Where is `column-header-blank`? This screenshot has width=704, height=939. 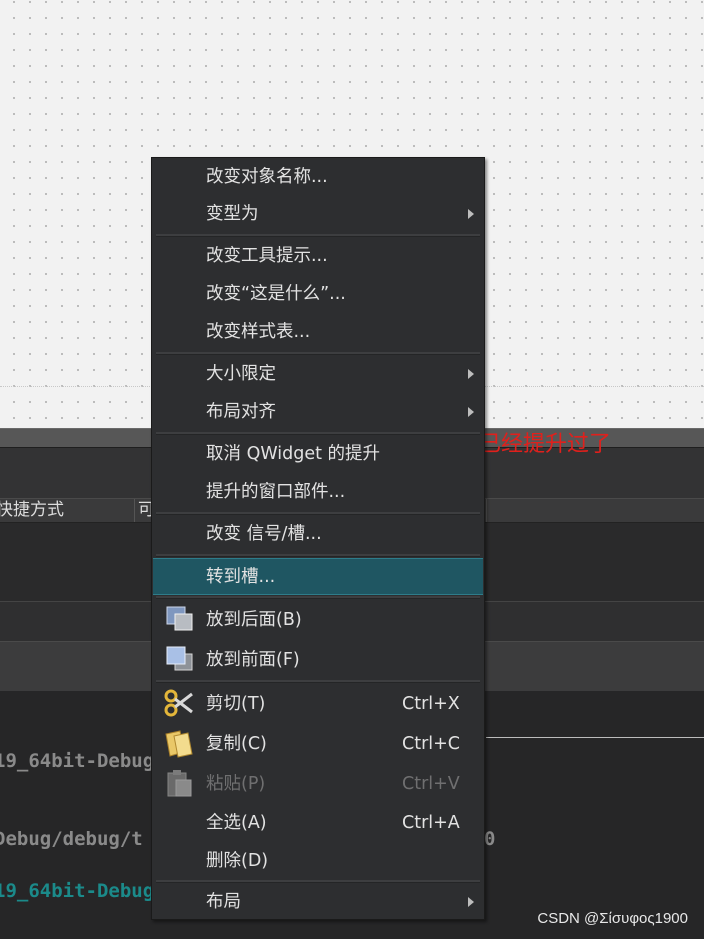
column-header-blank is located at coordinates (595, 510).